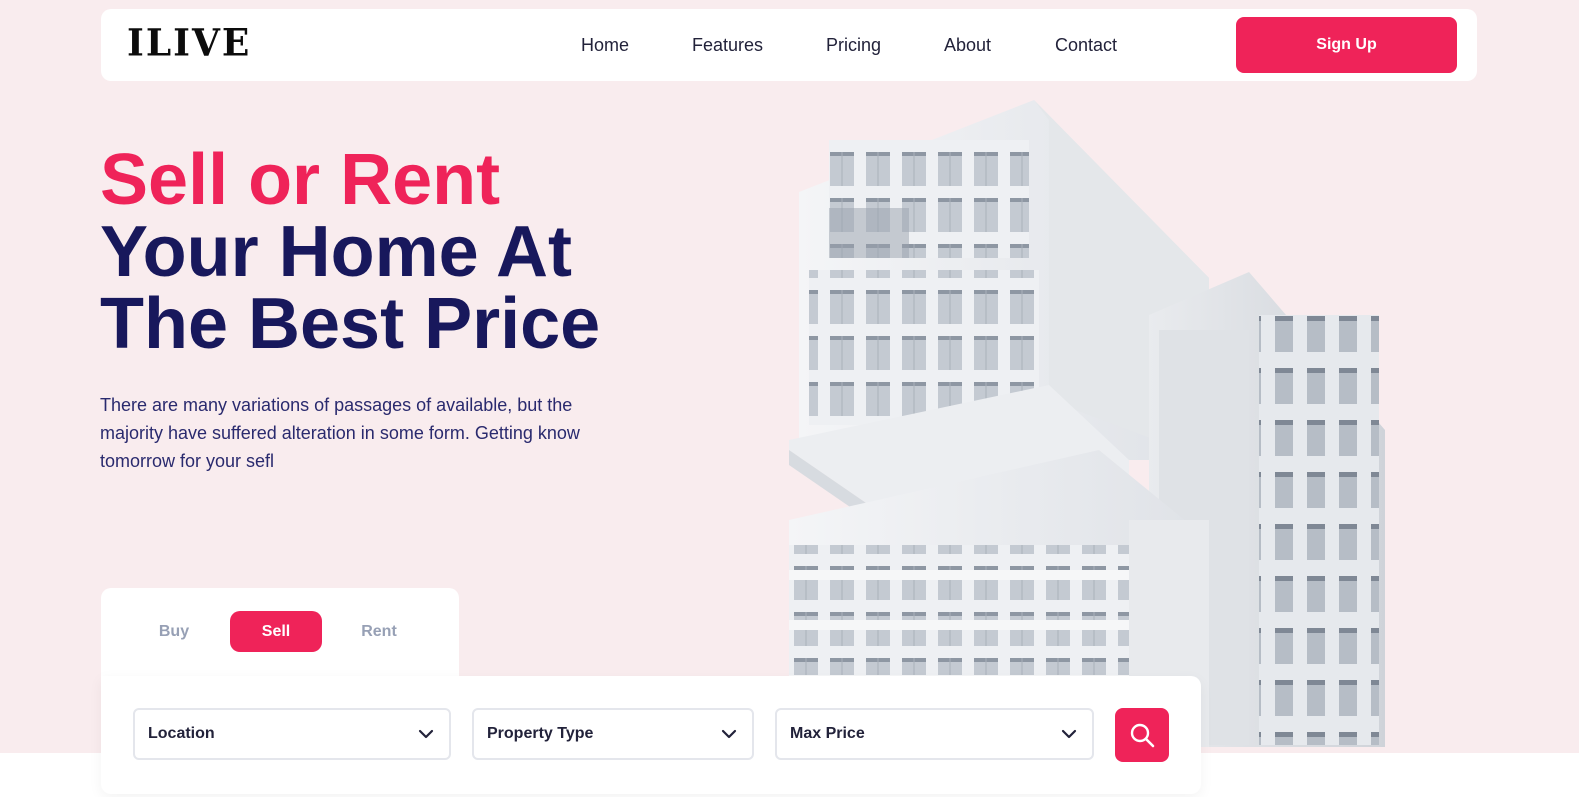  What do you see at coordinates (727, 45) in the screenshot?
I see `nav-link-features: Features` at bounding box center [727, 45].